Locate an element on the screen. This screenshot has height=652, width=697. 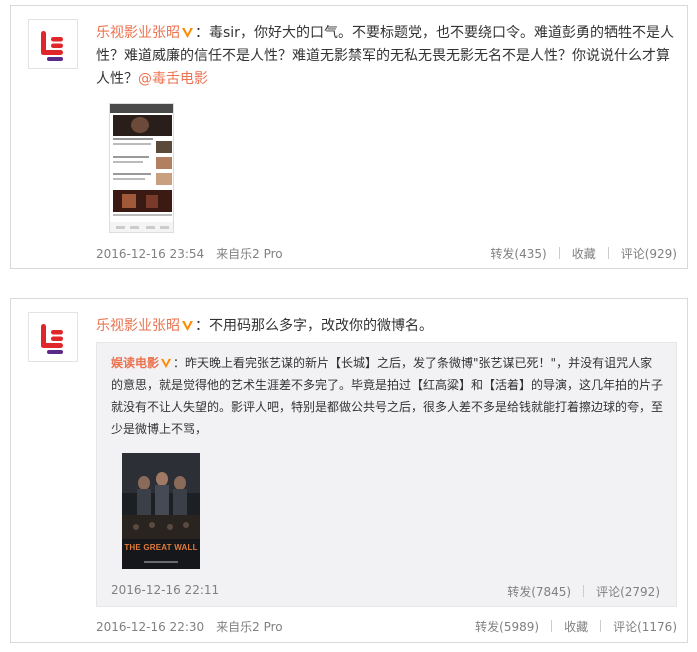
post-actions: 转发(435) 收藏 评论(929) is located at coordinates (583, 253).